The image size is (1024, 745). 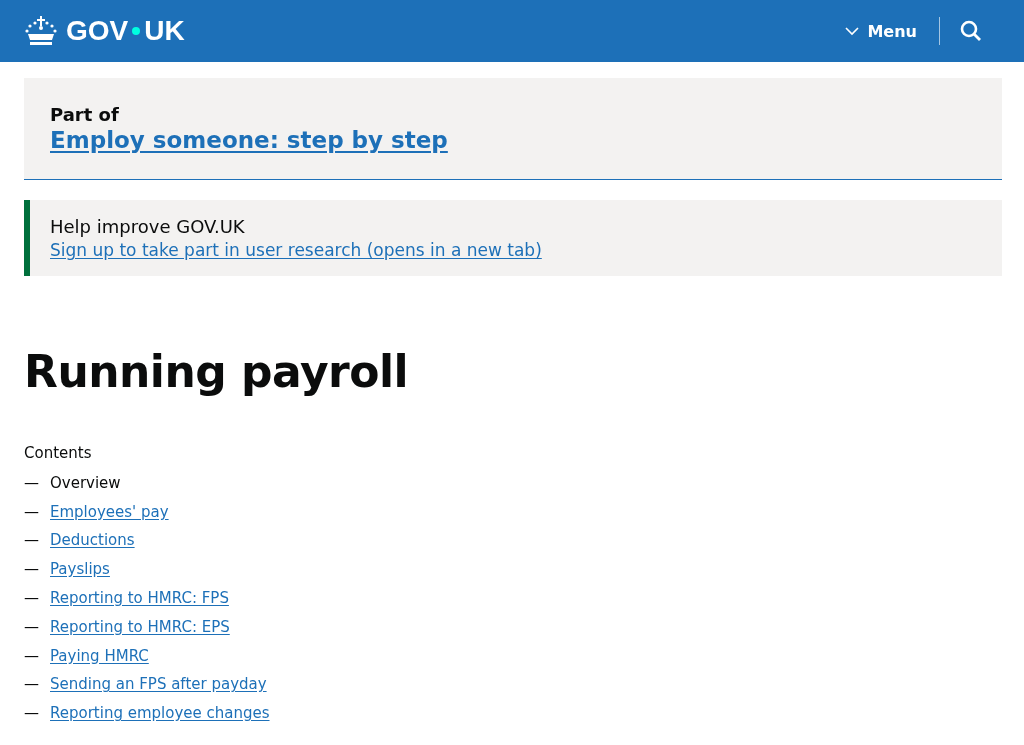 What do you see at coordinates (85, 482) in the screenshot?
I see `contents-link: Overview` at bounding box center [85, 482].